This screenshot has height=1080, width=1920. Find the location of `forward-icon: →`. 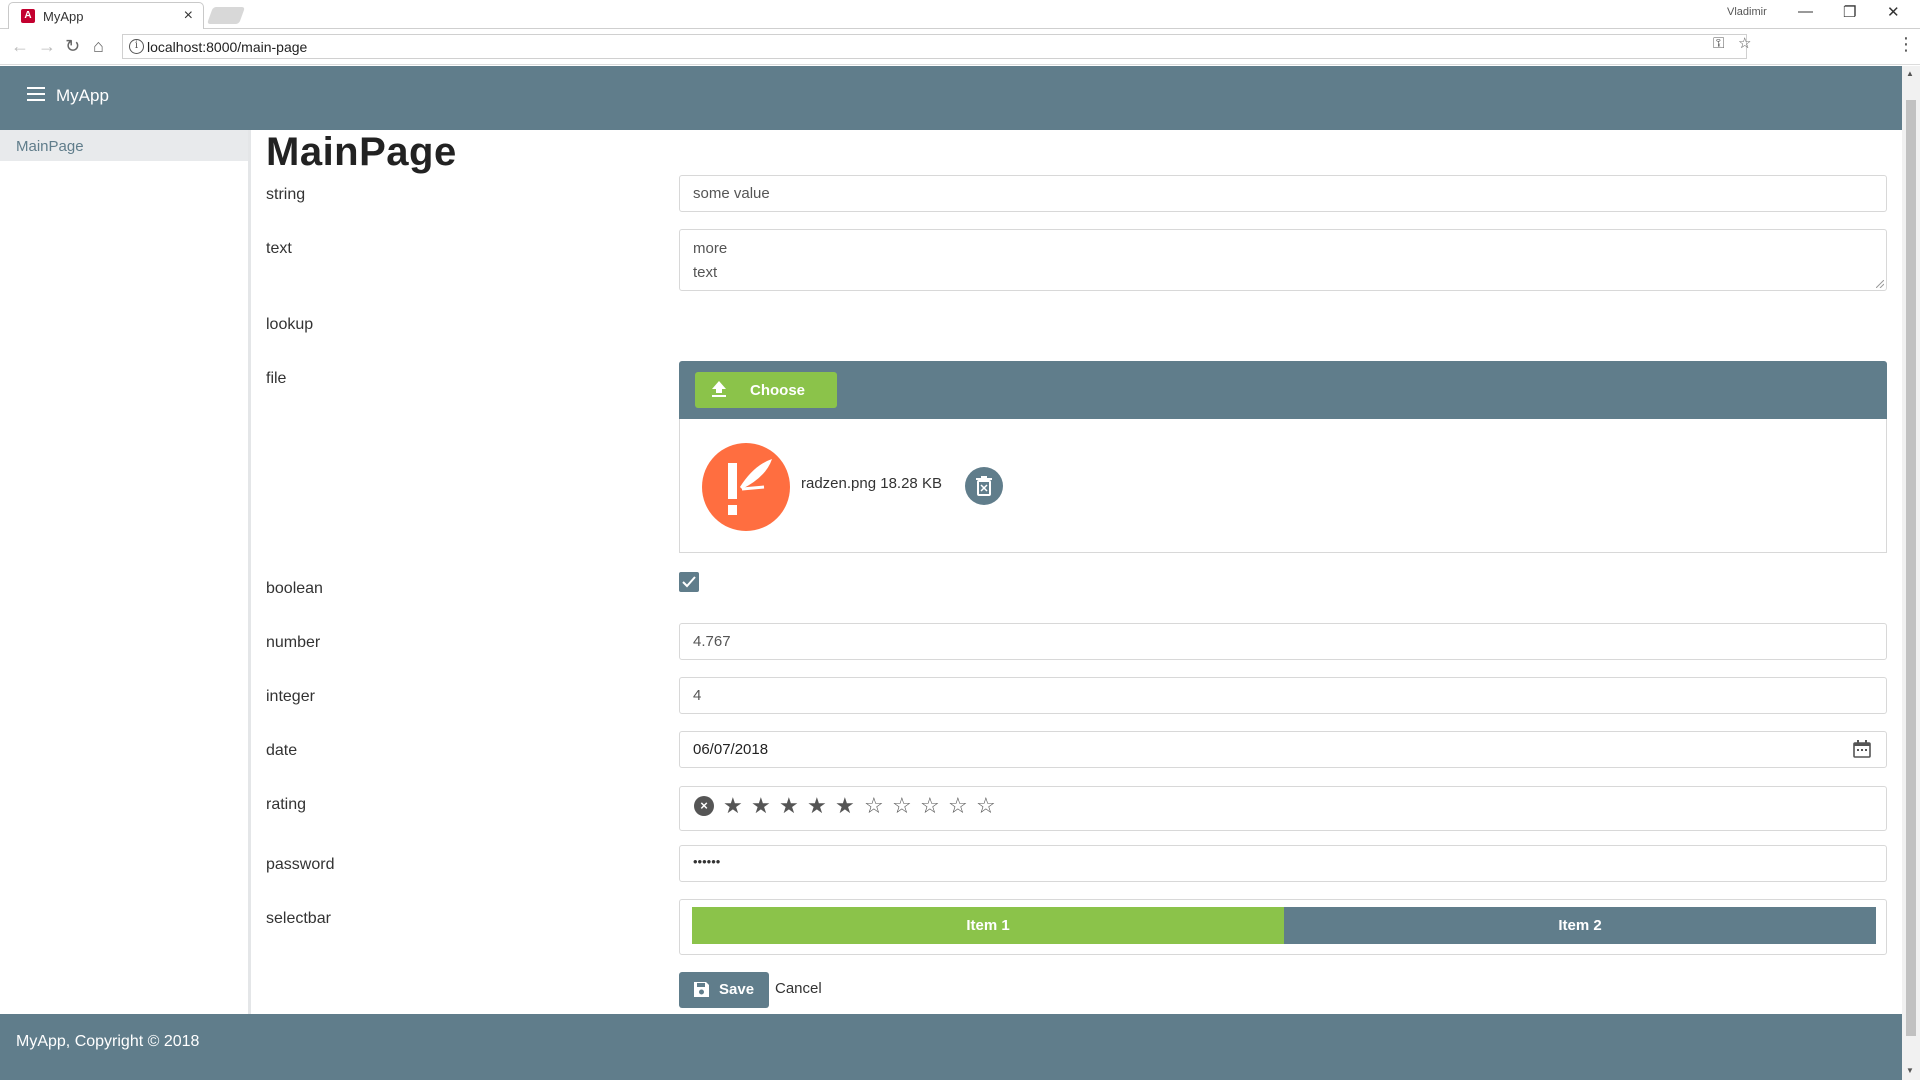

forward-icon: → is located at coordinates (47, 46).